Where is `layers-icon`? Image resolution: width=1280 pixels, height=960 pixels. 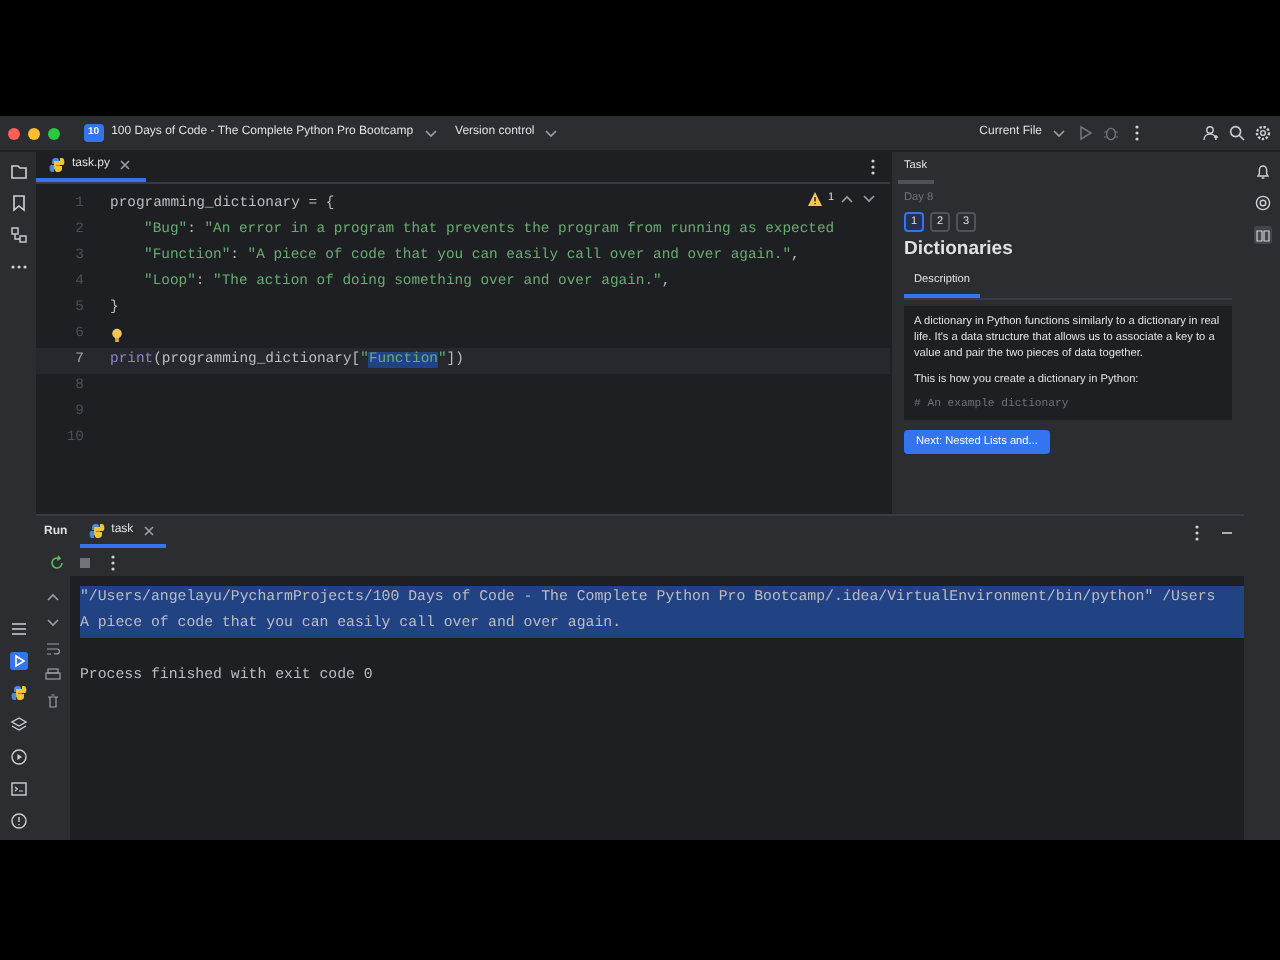
layers-icon is located at coordinates (18, 725).